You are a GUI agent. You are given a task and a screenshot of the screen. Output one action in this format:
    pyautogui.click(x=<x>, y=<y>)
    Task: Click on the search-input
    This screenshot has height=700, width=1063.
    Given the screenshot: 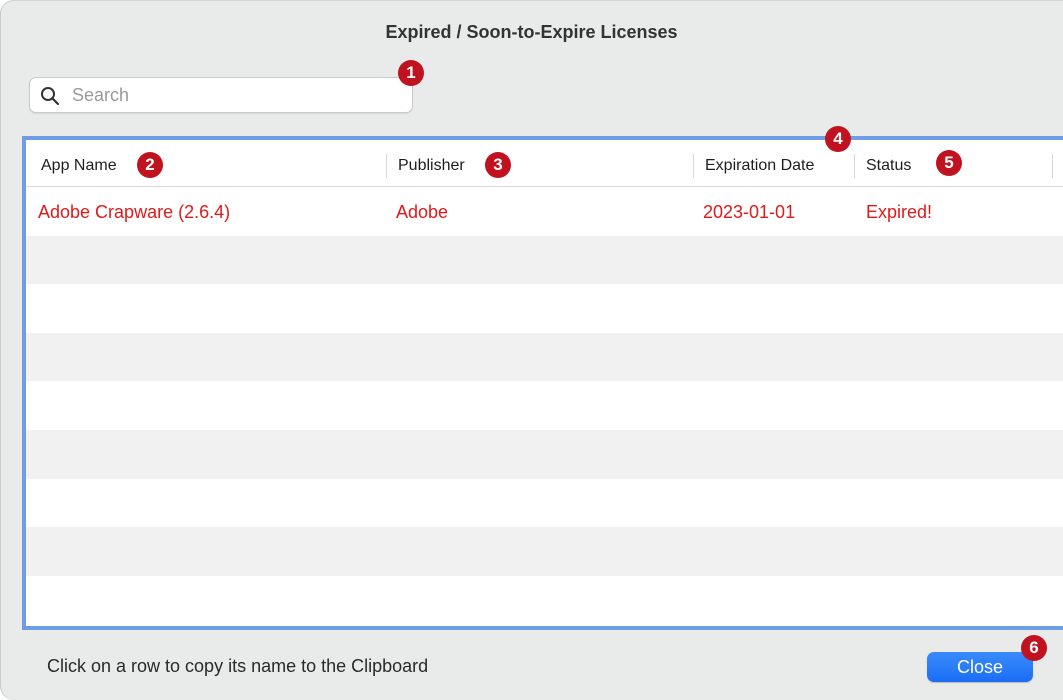 What is the action you would take?
    pyautogui.click(x=237, y=95)
    